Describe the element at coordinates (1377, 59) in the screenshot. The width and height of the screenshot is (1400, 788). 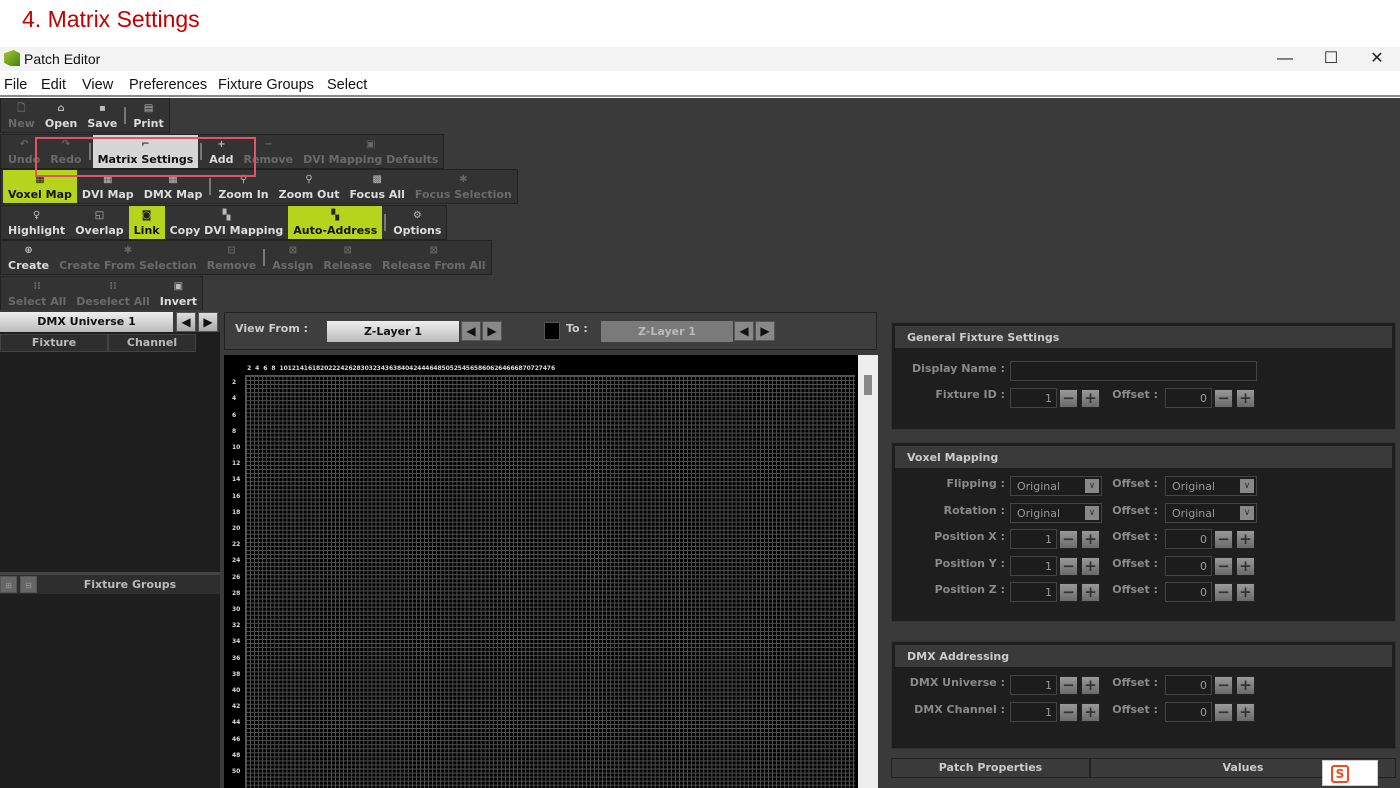
I see `close-button: ✕` at that location.